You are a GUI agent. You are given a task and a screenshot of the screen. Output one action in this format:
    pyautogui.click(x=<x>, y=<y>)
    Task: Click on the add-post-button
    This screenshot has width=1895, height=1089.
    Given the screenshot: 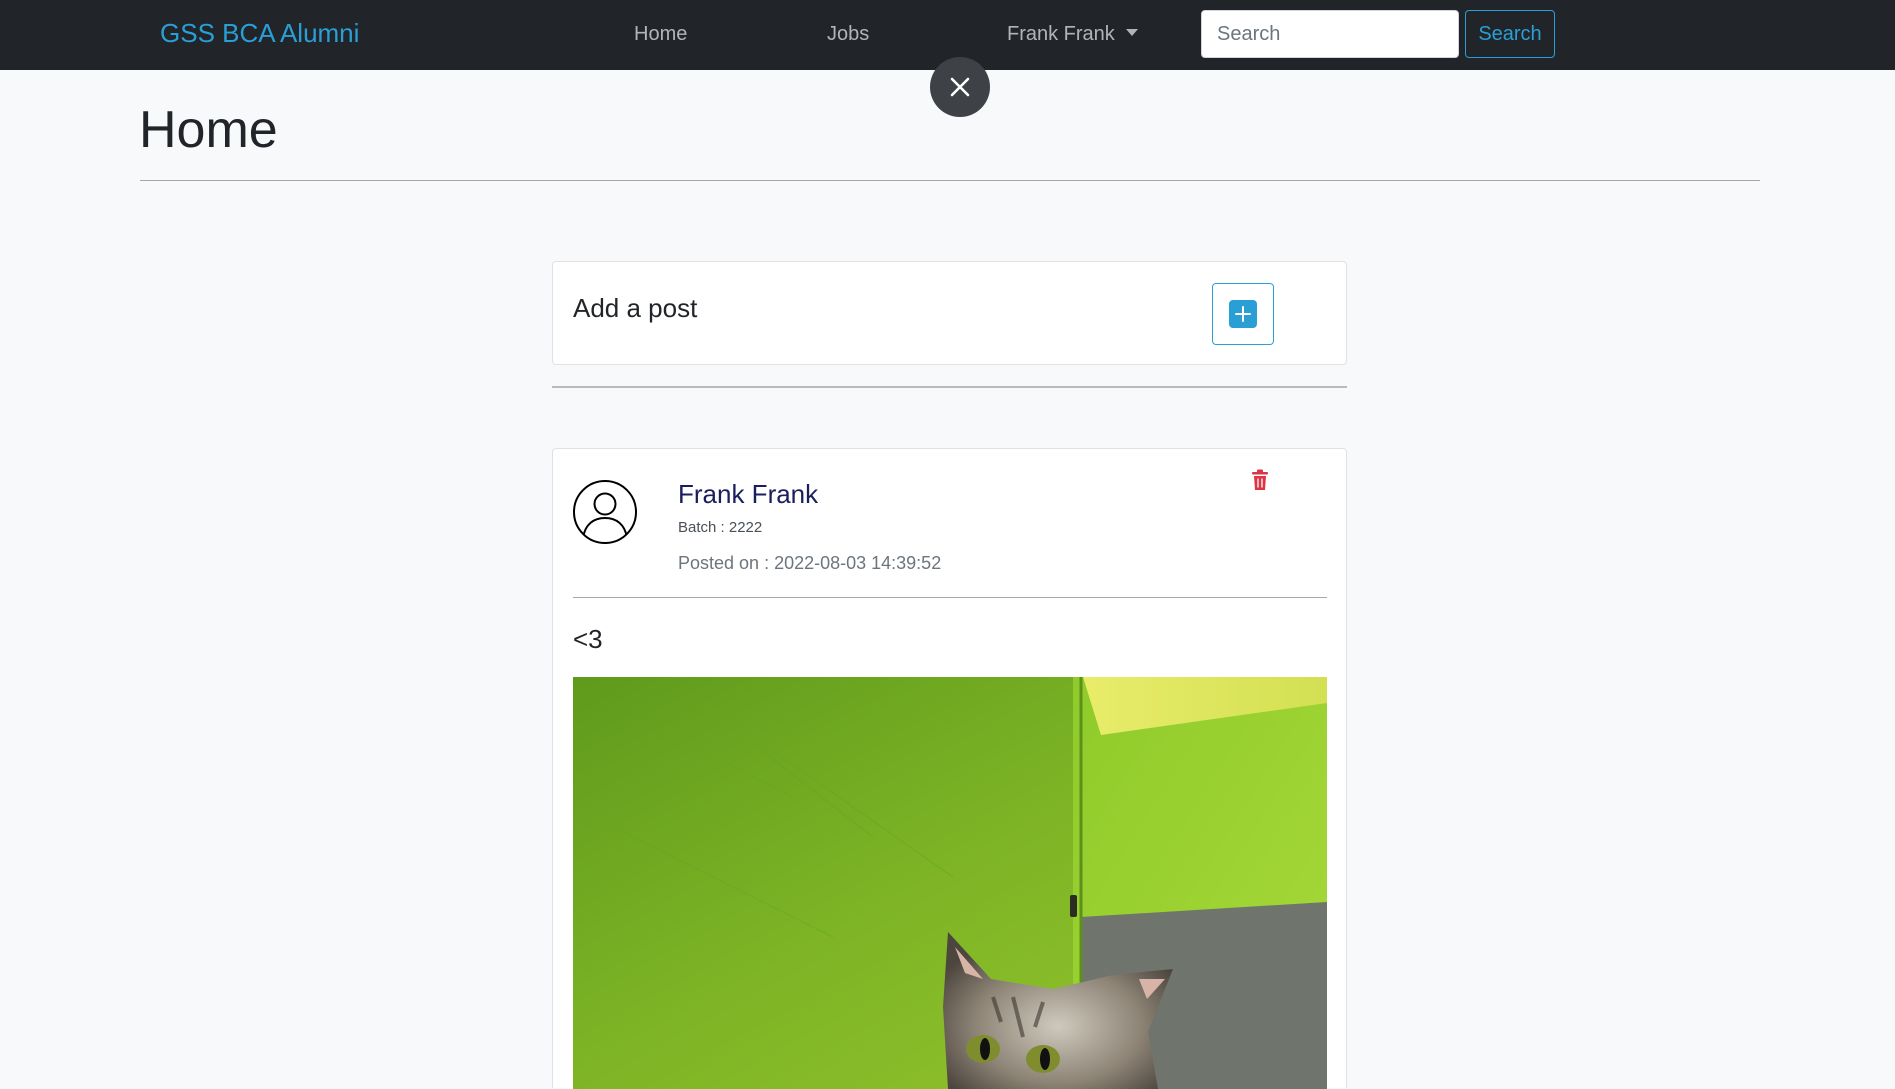 What is the action you would take?
    pyautogui.click(x=1243, y=314)
    